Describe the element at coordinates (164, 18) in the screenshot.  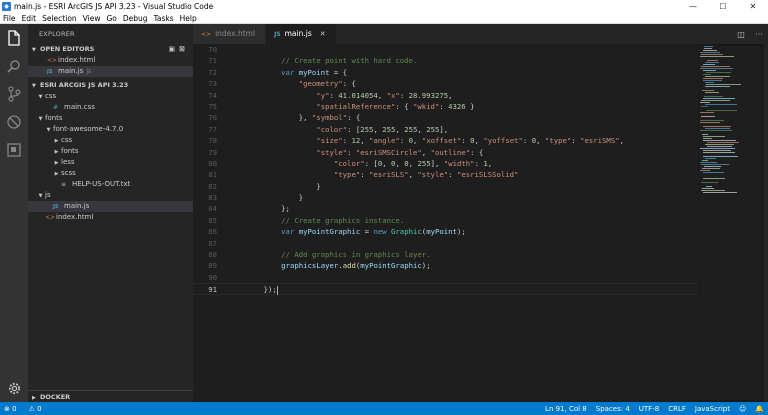
I see `menu-tasks: Tasks` at that location.